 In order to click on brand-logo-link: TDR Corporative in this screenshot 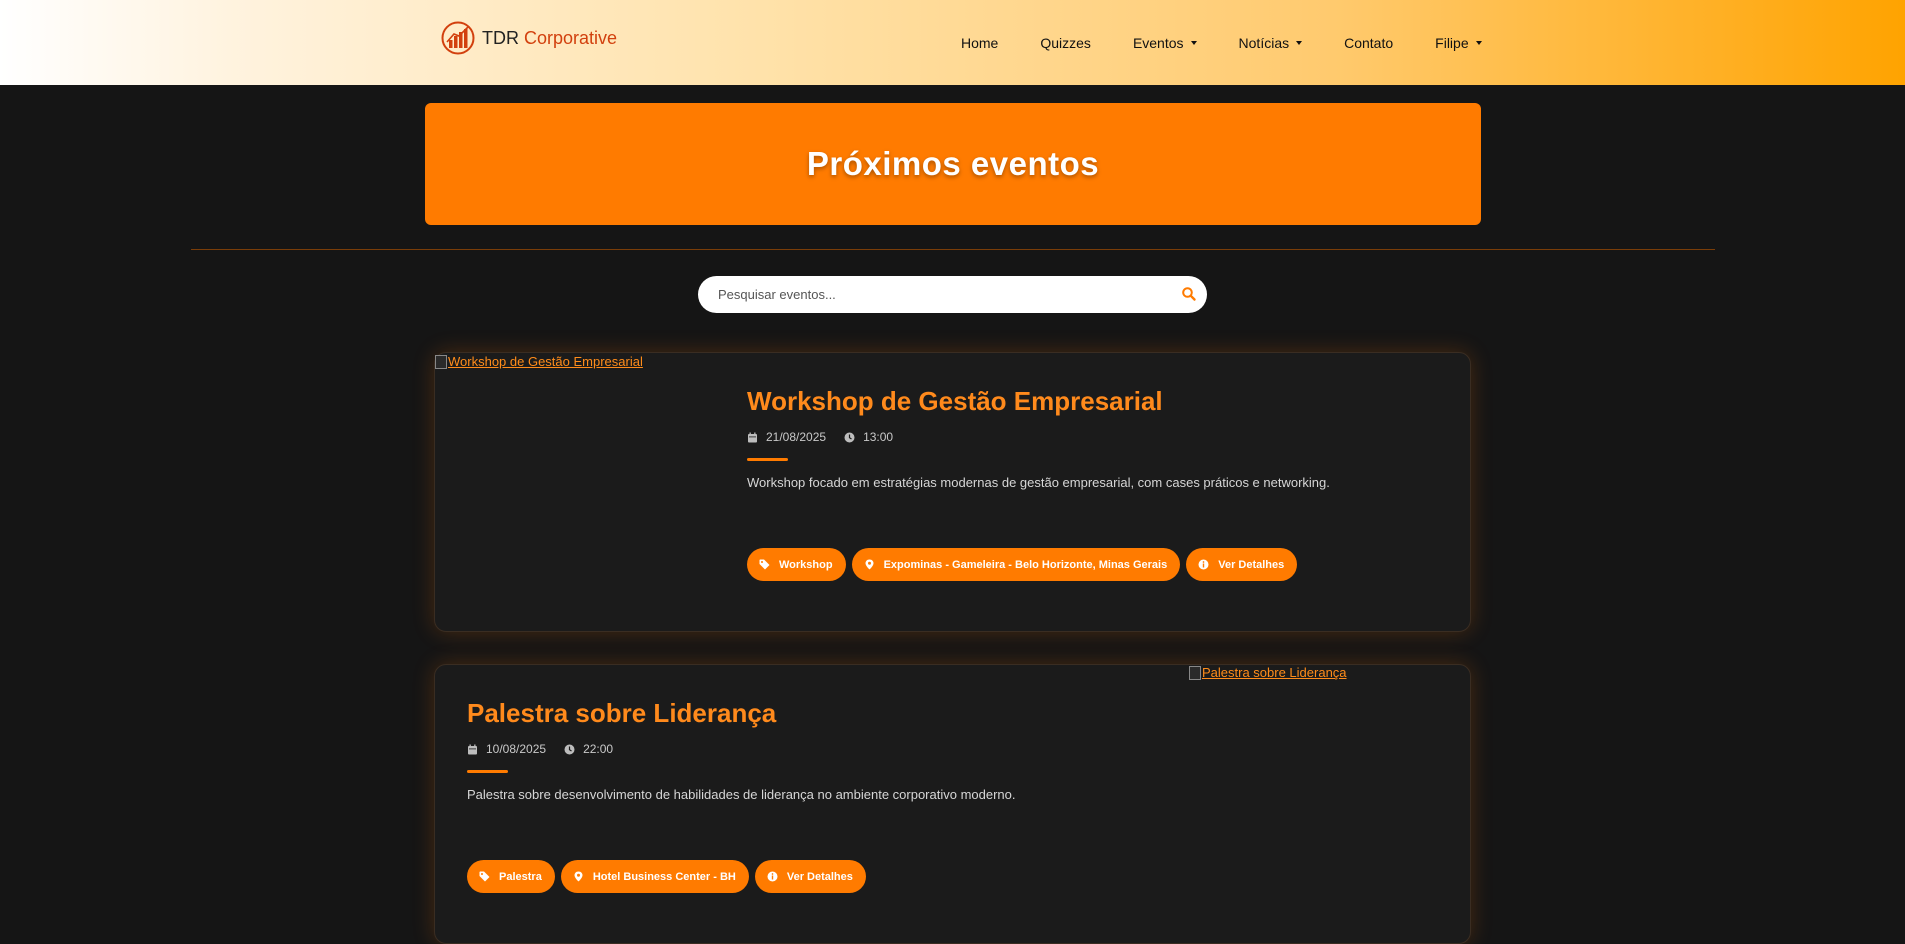, I will do `click(528, 38)`.